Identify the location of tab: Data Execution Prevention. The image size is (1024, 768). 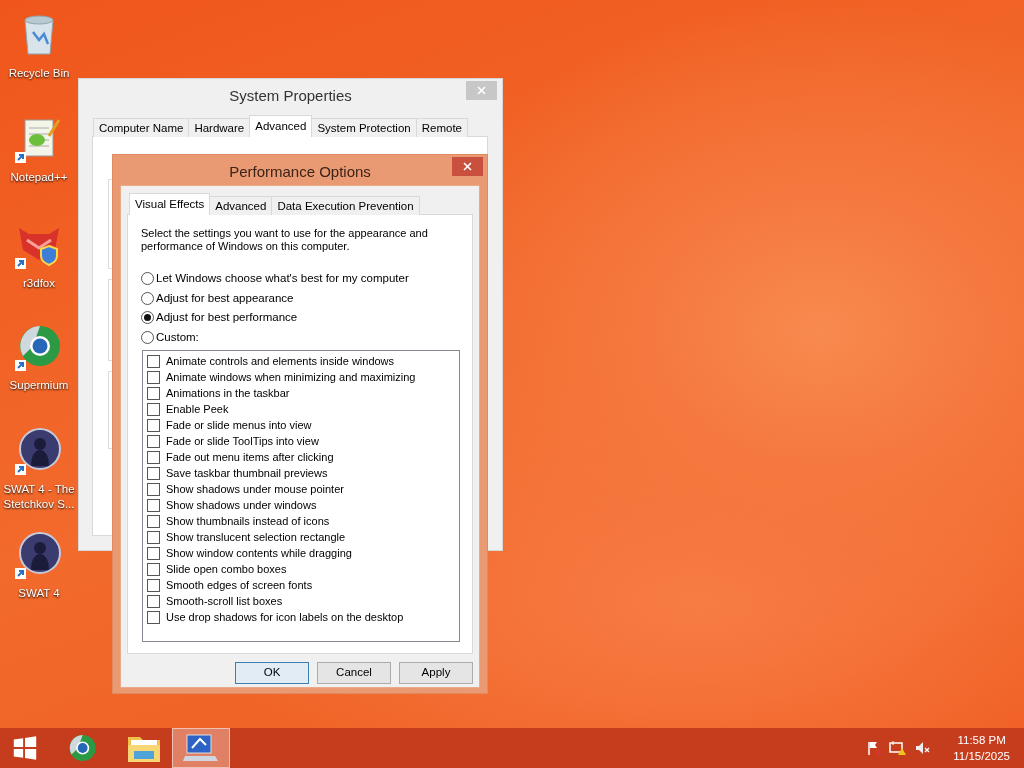
(345, 205).